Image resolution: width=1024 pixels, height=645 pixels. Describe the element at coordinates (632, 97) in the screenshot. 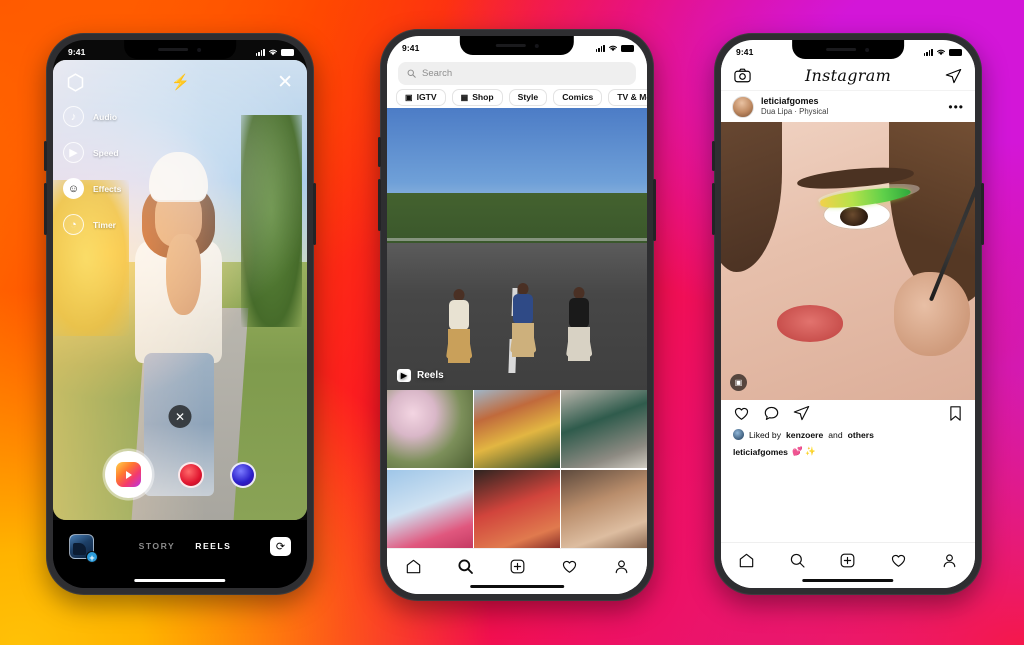

I see `chip-tv-movies-label: TV & Movies` at that location.